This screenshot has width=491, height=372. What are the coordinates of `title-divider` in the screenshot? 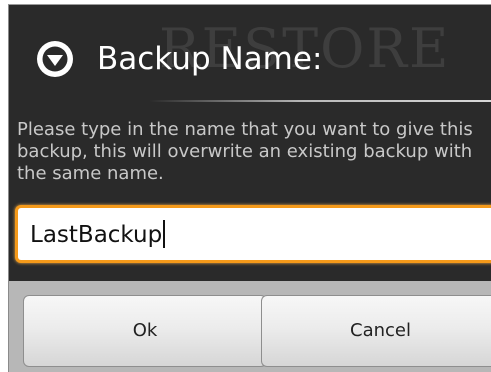 It's located at (320, 101).